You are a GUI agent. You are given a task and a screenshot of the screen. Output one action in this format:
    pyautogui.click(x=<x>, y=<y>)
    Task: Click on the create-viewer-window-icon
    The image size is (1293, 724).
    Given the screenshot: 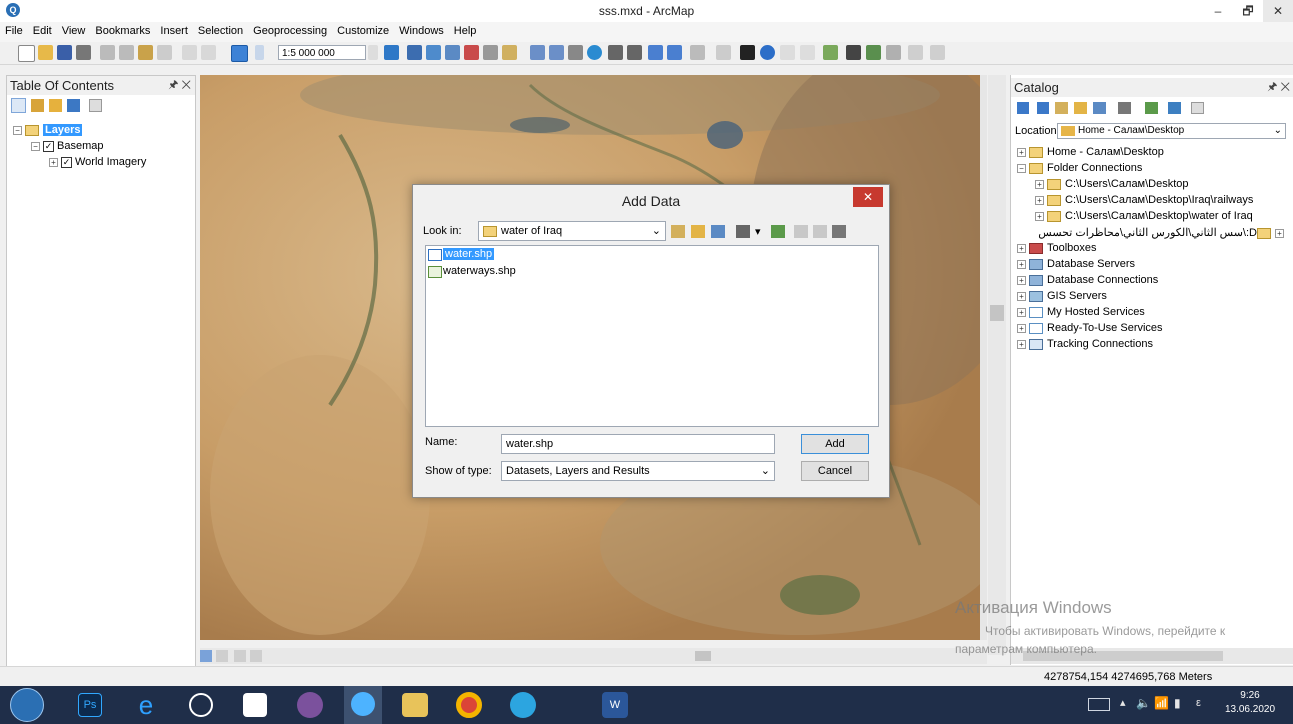 What is the action you would take?
    pyautogui.click(x=937, y=52)
    